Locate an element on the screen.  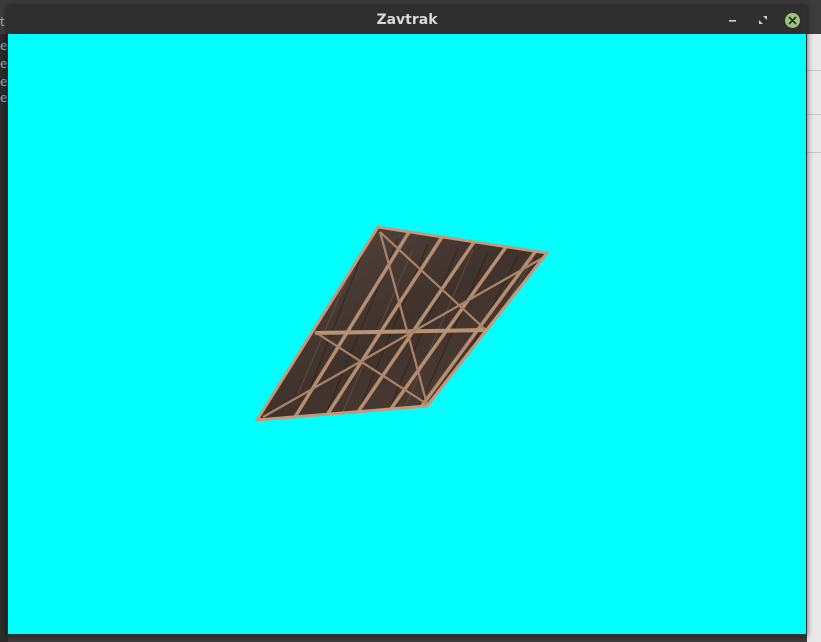
wooden-plank-panel is located at coordinates (402, 323).